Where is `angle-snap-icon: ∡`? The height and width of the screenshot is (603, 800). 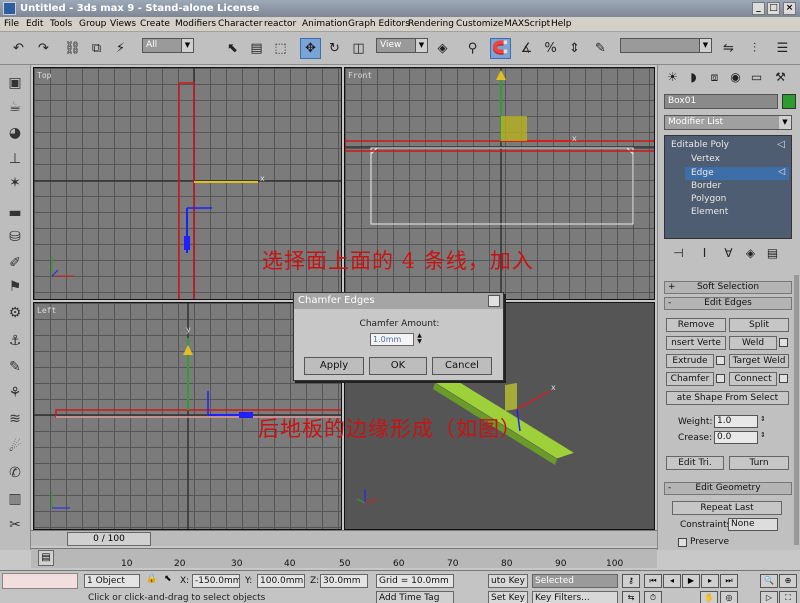 angle-snap-icon: ∡ is located at coordinates (526, 48).